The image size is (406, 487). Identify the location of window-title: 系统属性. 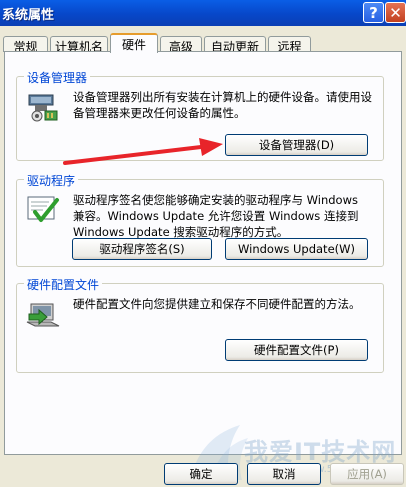
(28, 15).